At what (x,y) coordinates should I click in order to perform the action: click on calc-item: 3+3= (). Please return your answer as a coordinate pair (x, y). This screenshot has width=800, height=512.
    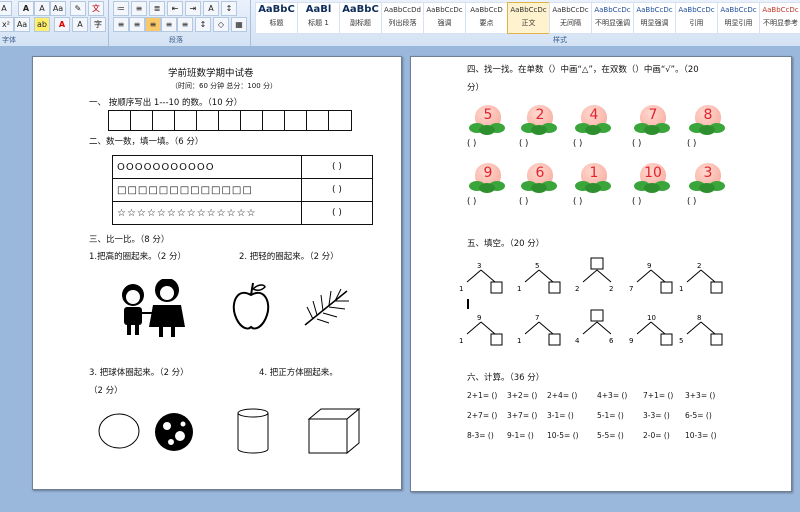
    Looking at the image, I should click on (700, 395).